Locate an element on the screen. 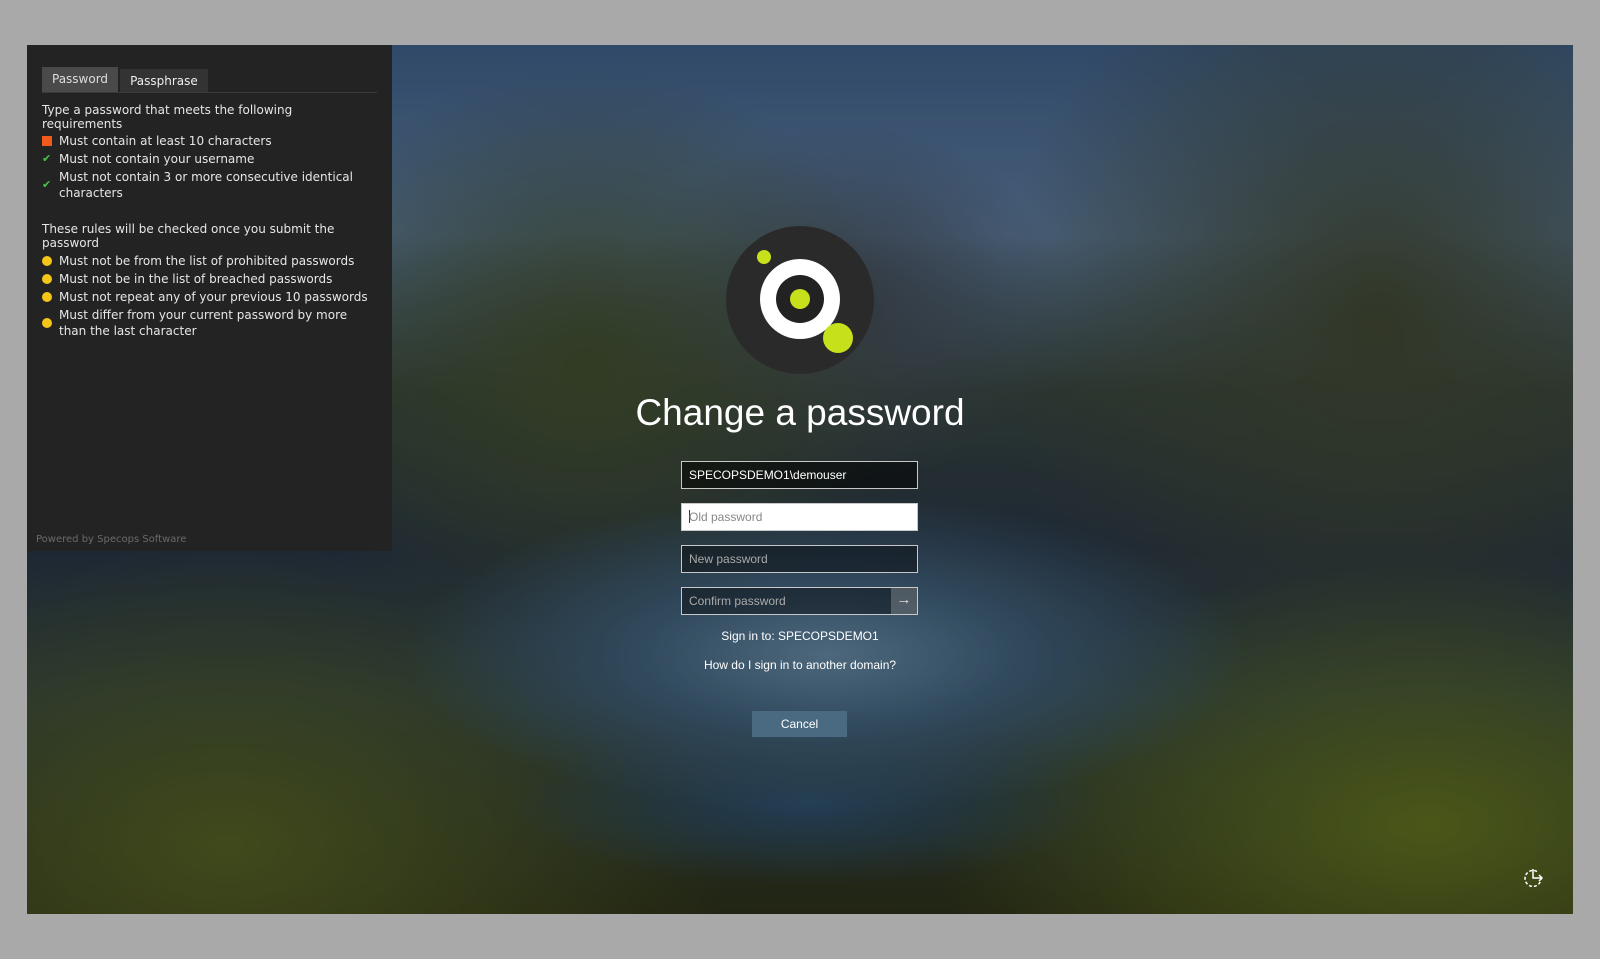 Image resolution: width=1600 pixels, height=959 pixels. rule-text: Must contain at least 10 characters is located at coordinates (165, 141).